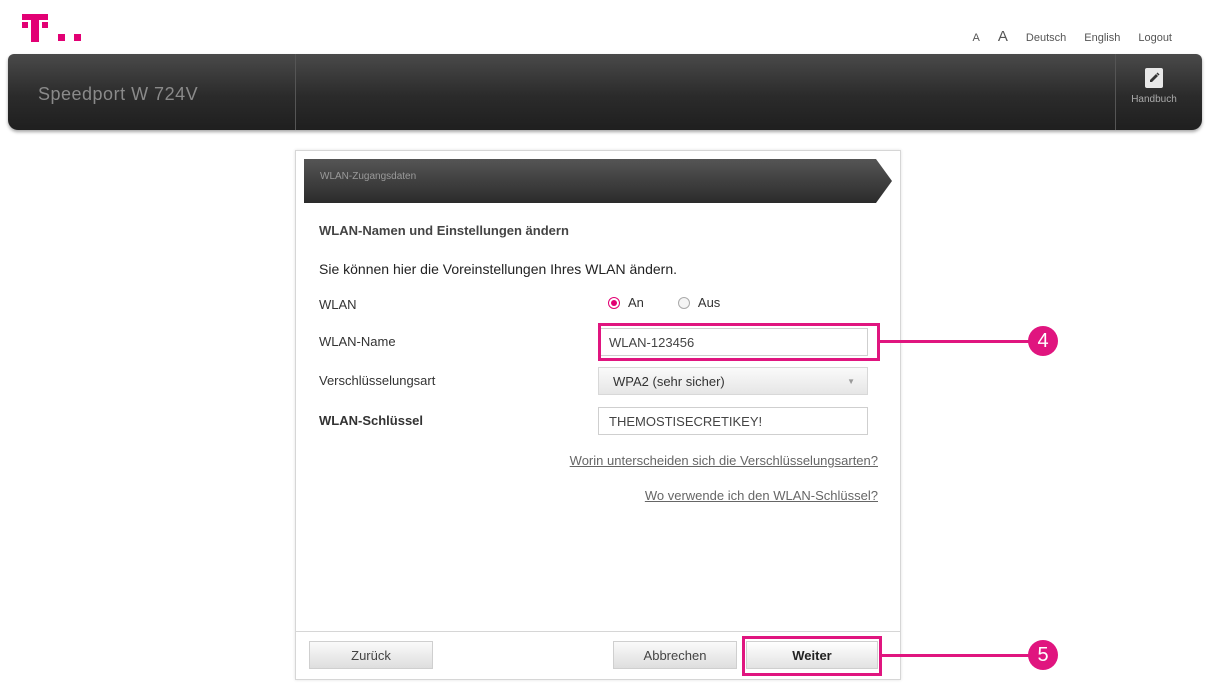 The height and width of the screenshot is (684, 1206). I want to click on panel-title: WLAN-Zugangsdaten, so click(368, 176).